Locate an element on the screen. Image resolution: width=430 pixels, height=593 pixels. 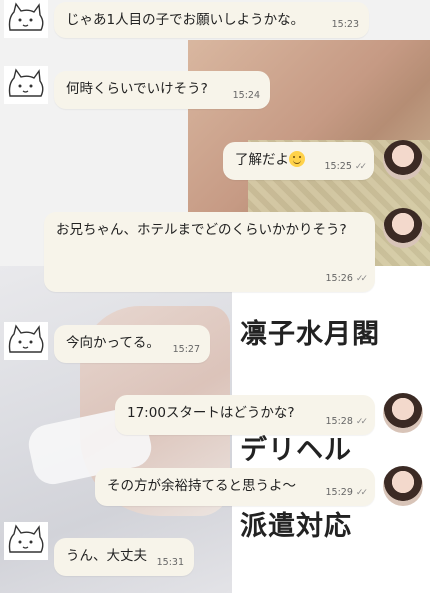
ad-line-3: 派遣対応 is located at coordinates (296, 526).